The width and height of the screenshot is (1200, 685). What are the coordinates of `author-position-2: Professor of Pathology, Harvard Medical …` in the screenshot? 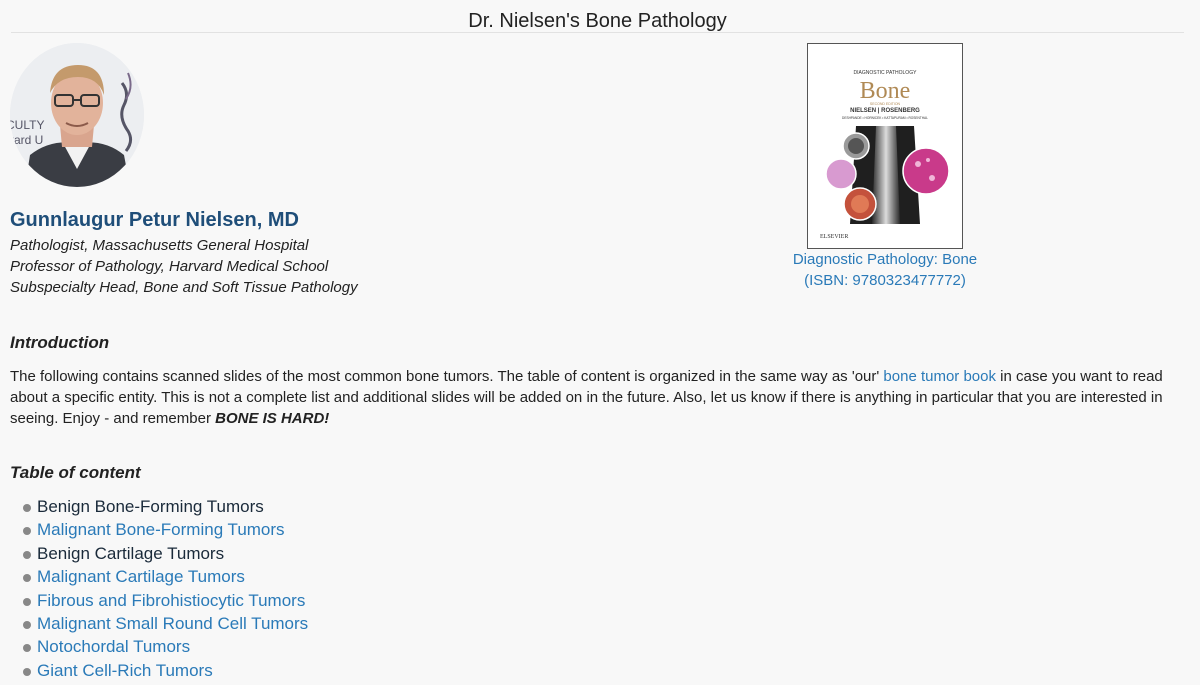 It's located at (169, 266).